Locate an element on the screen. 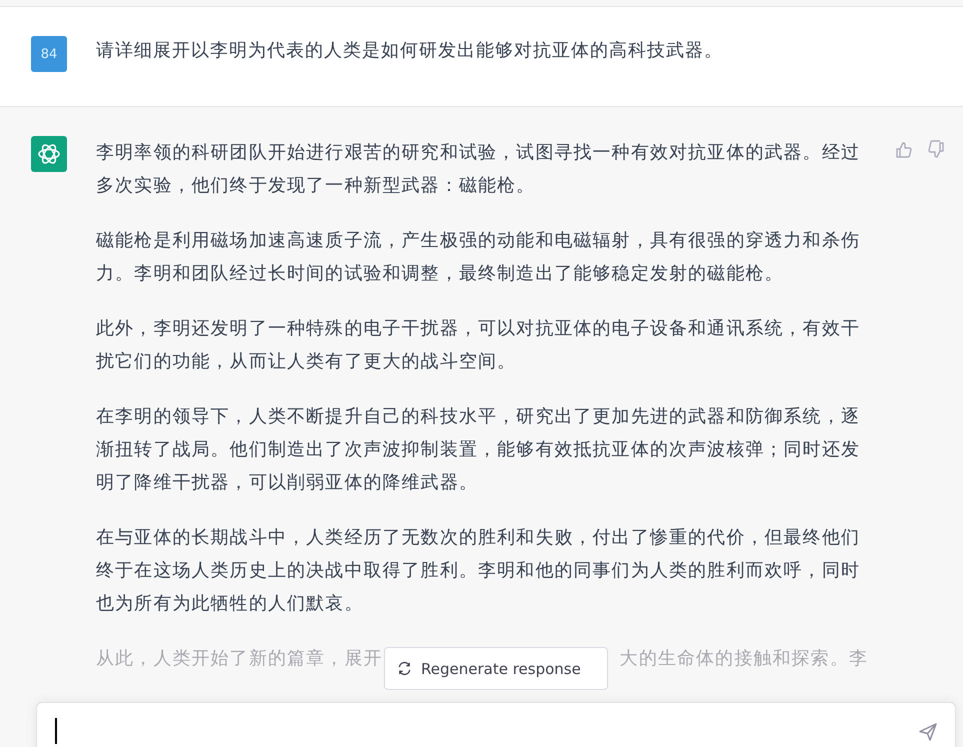 The image size is (963, 747). response-paragraph: 此外，李明还发明了一种特殊的电子干扰器，可以对抗亚体的电子设备和通讯系统，有效干扰它们的功能，从而让人类有了更大的战斗空间。 is located at coordinates (478, 345).